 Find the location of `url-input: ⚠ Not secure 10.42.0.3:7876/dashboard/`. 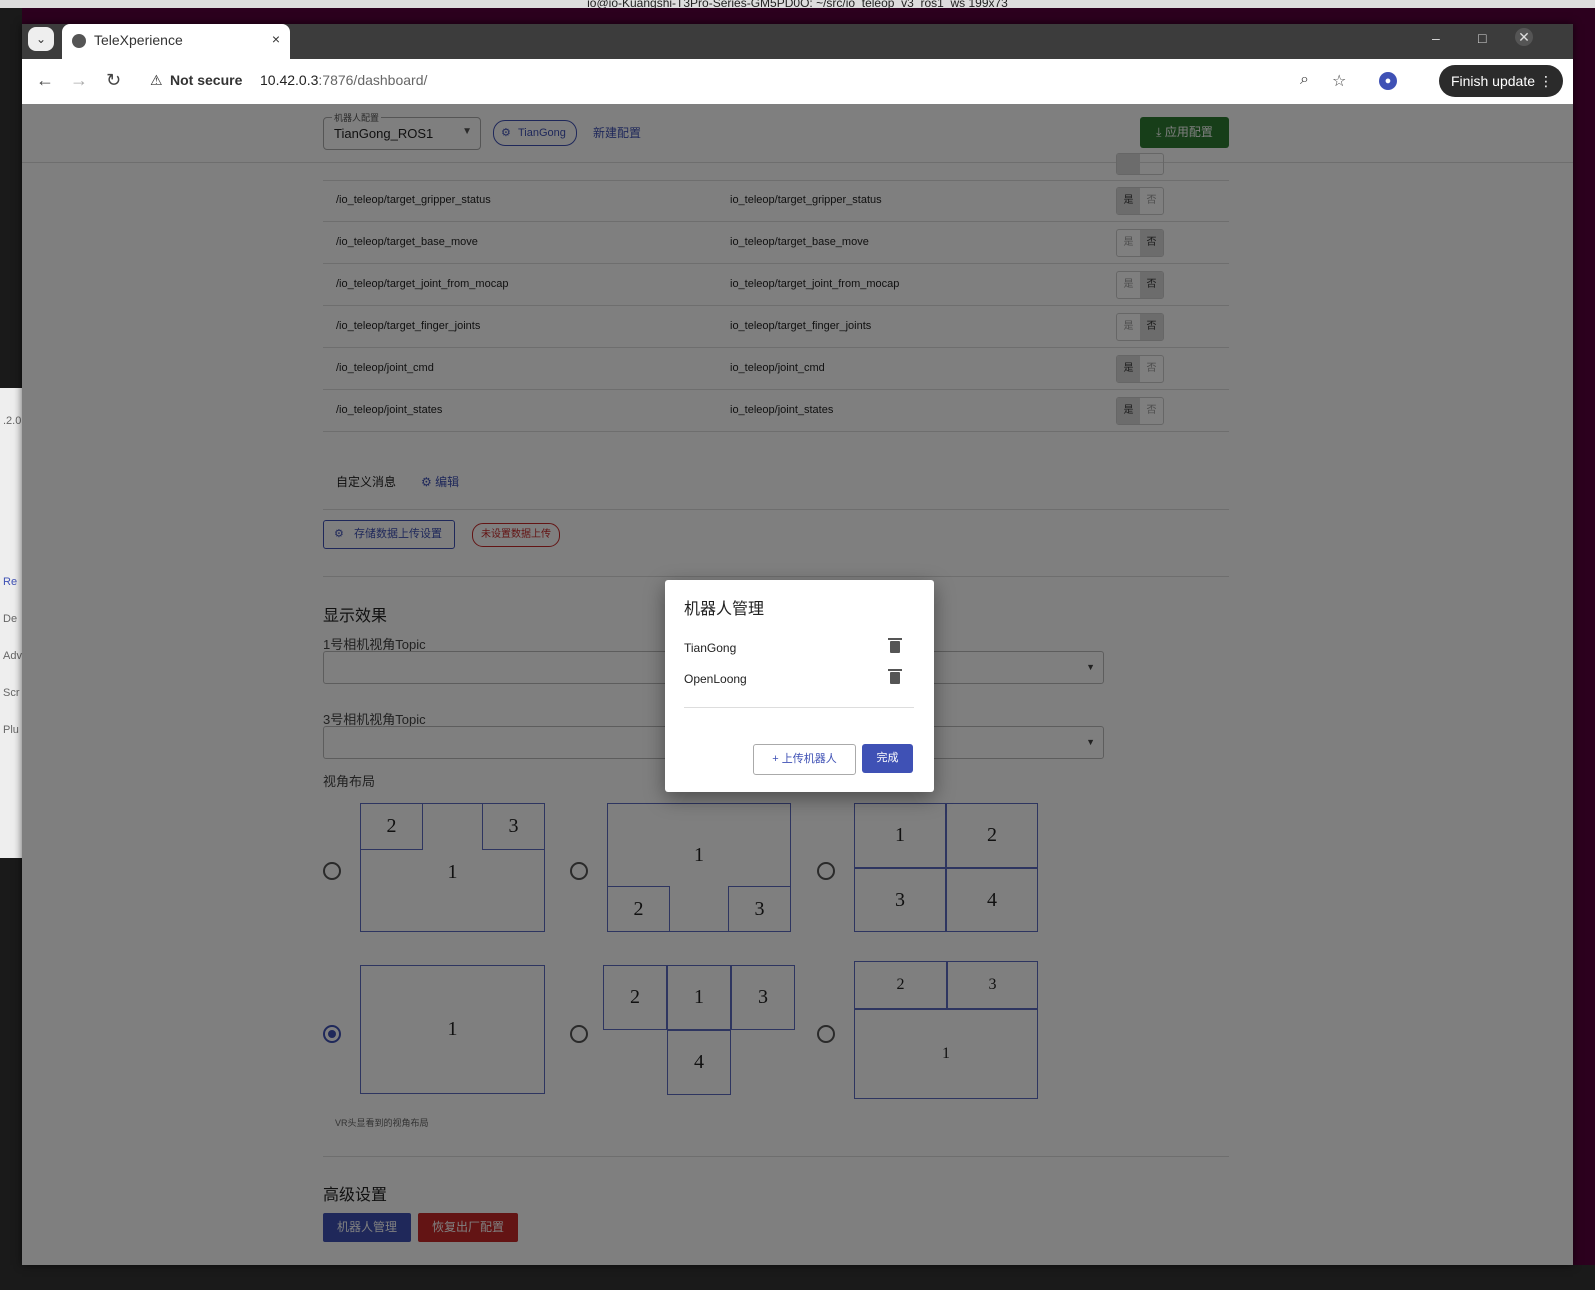

url-input: ⚠ Not secure 10.42.0.3:7876/dashboard/ is located at coordinates (705, 81).